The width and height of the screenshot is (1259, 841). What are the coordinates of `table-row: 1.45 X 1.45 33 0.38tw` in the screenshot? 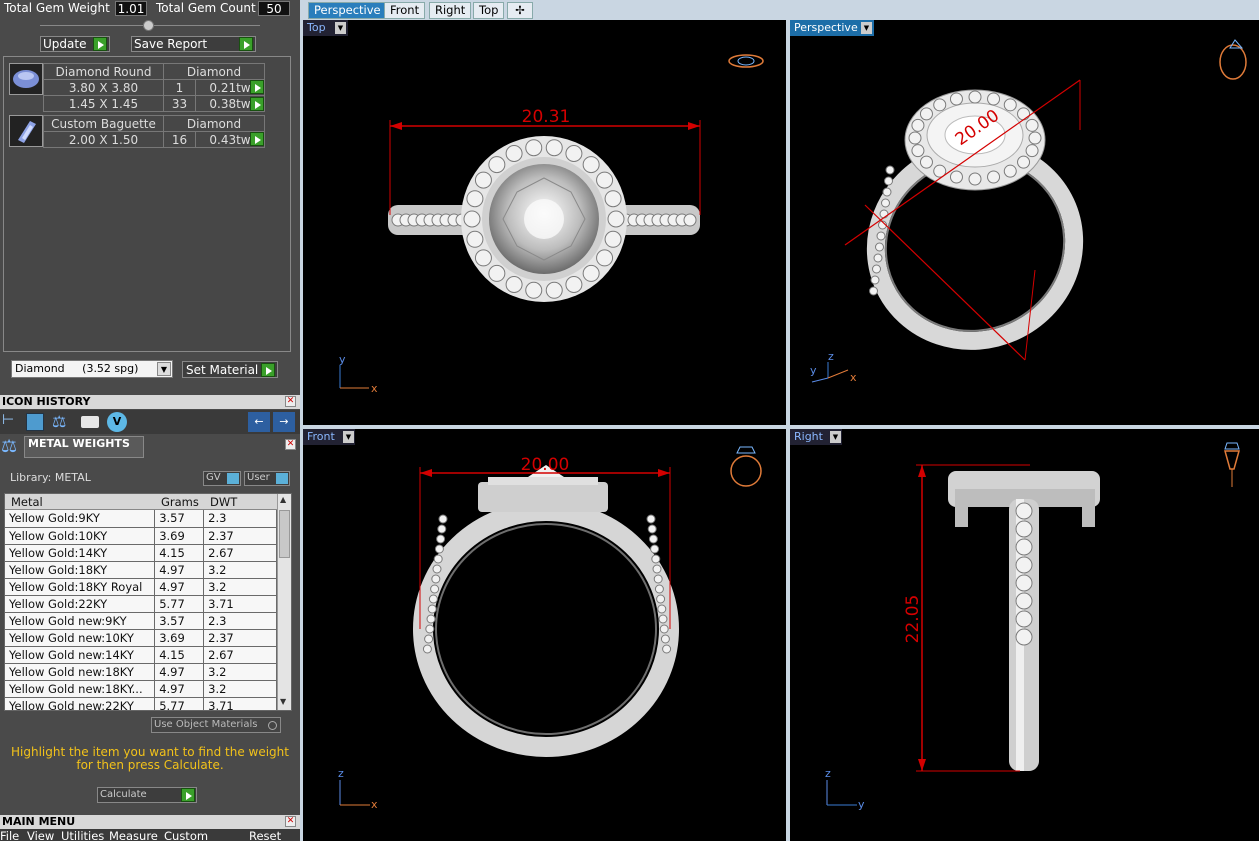 It's located at (154, 103).